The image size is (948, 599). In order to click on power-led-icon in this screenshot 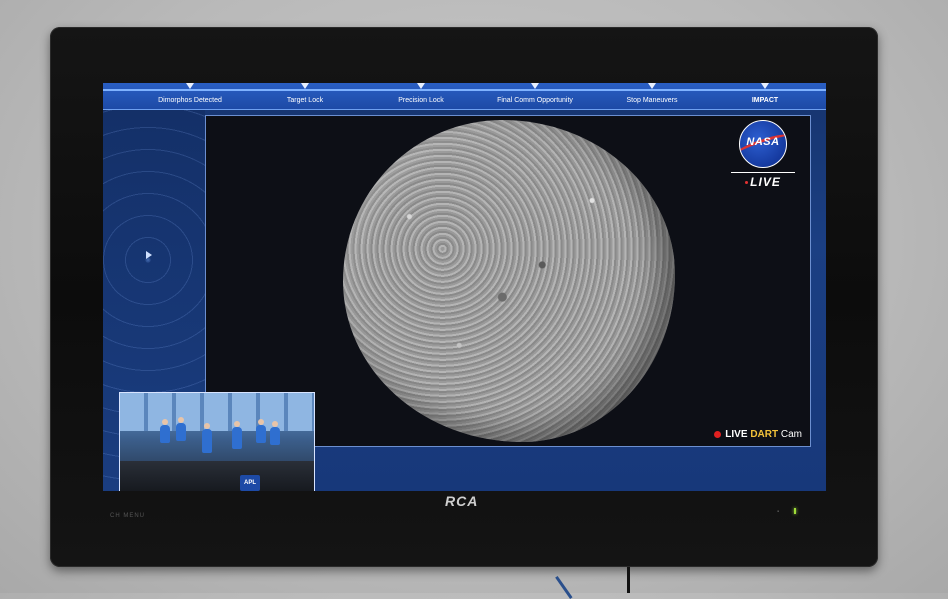, I will do `click(795, 511)`.